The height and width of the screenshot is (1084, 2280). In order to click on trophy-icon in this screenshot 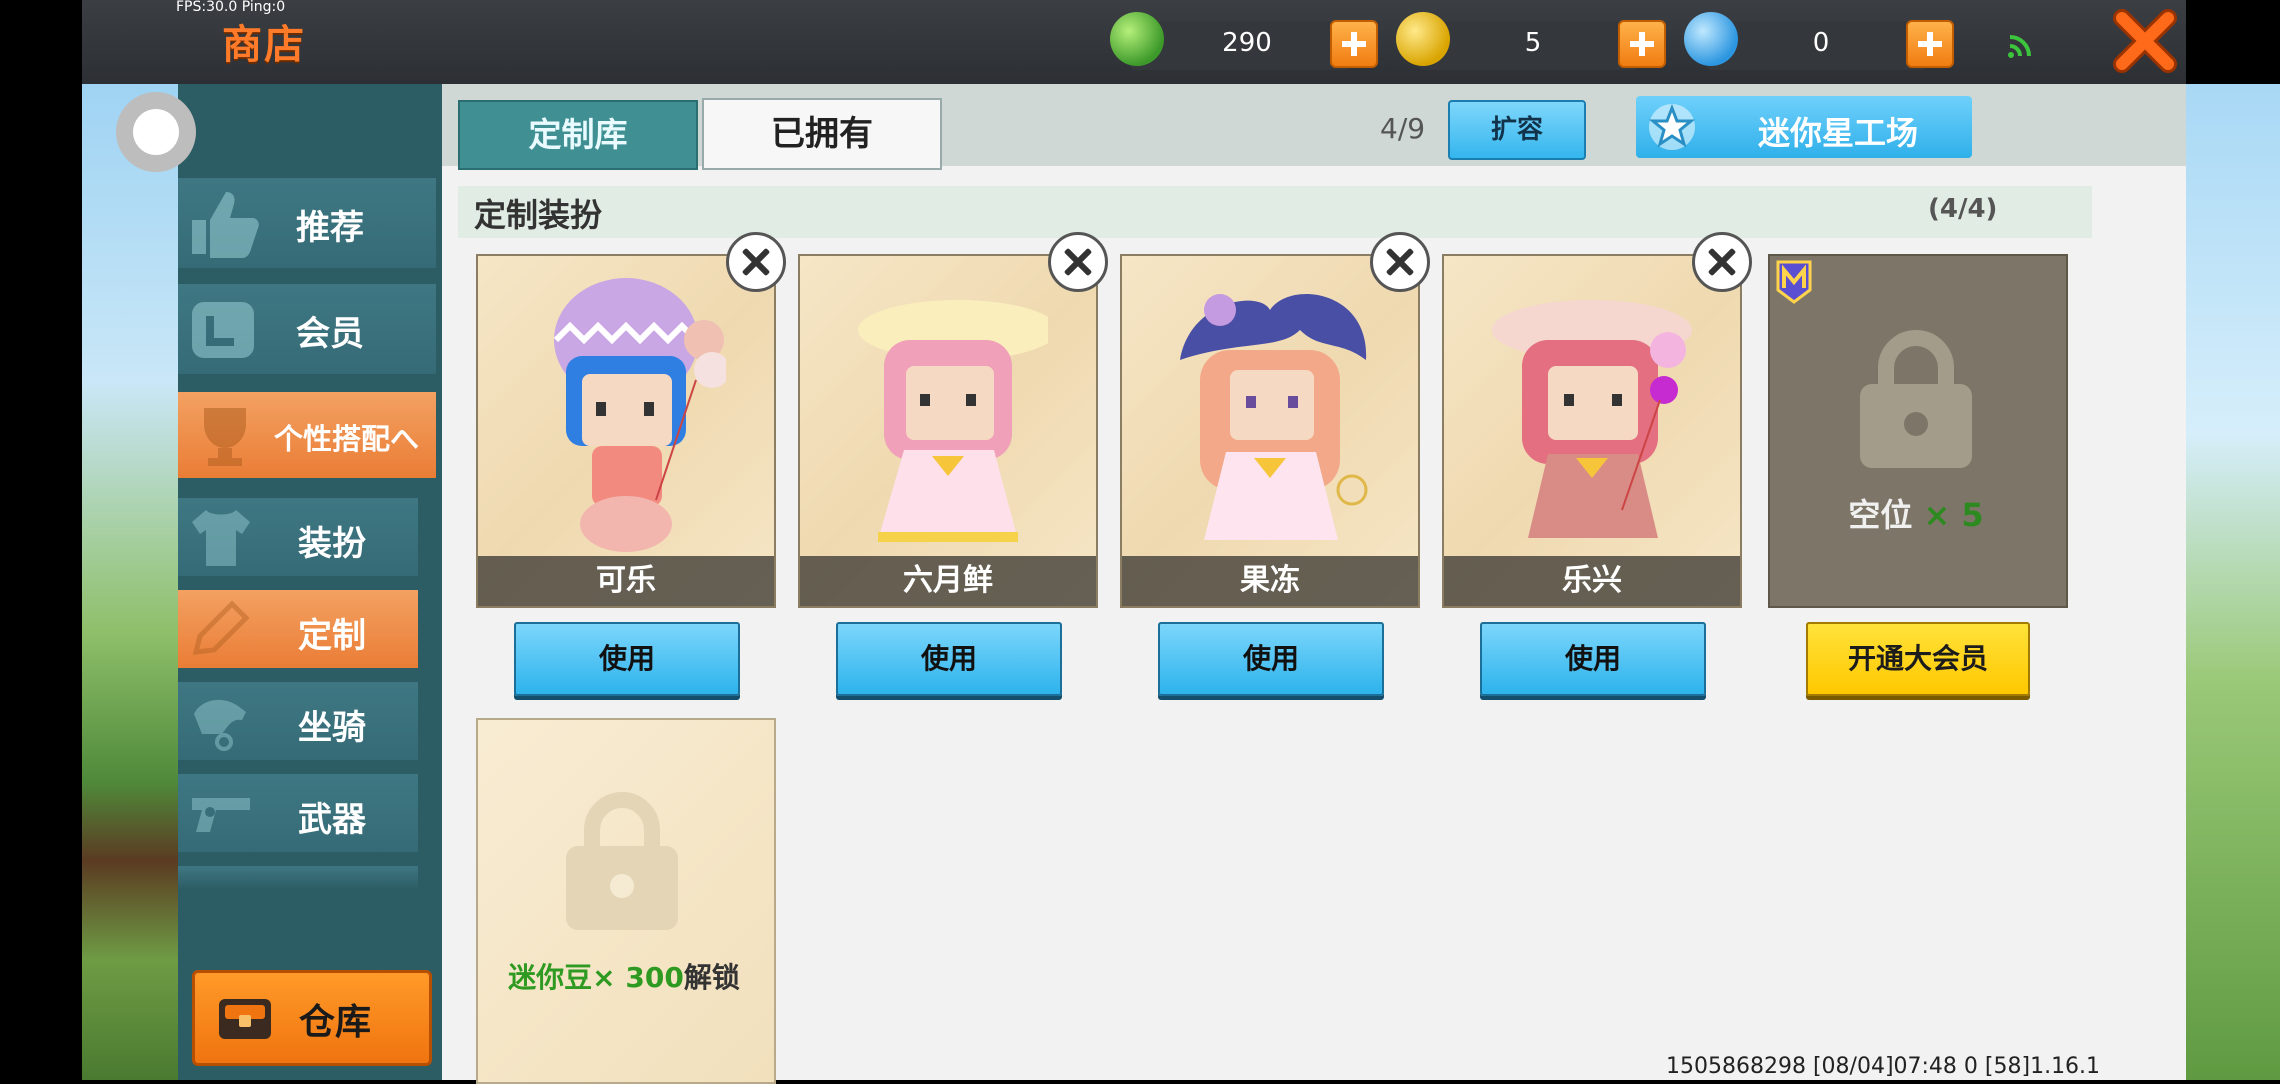, I will do `click(225, 437)`.